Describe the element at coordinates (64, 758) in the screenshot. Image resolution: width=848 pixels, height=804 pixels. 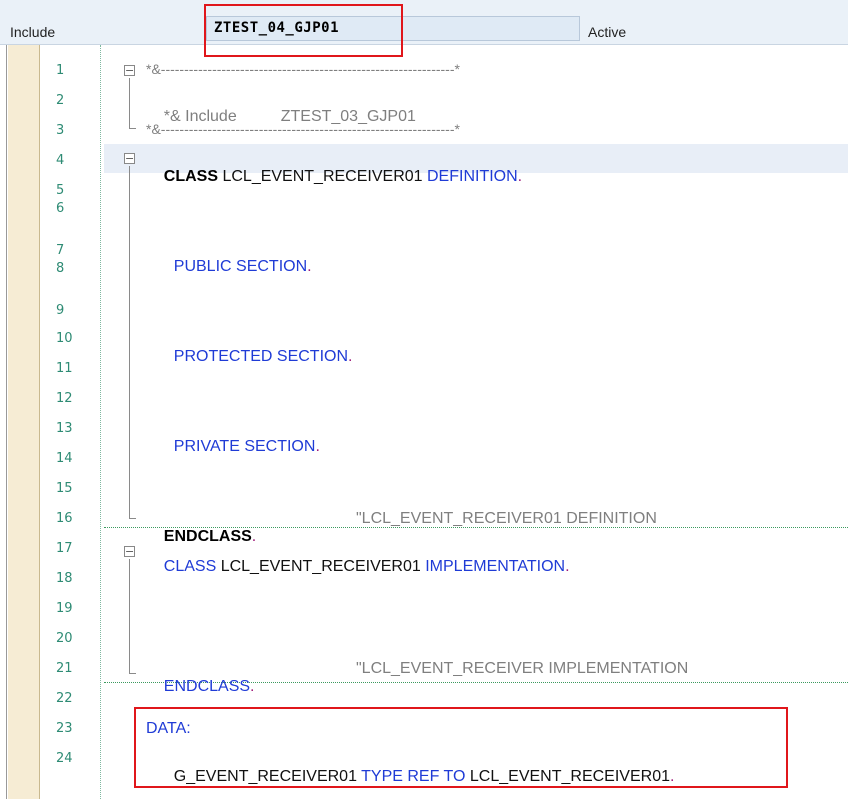
I see `line-number: 24` at that location.